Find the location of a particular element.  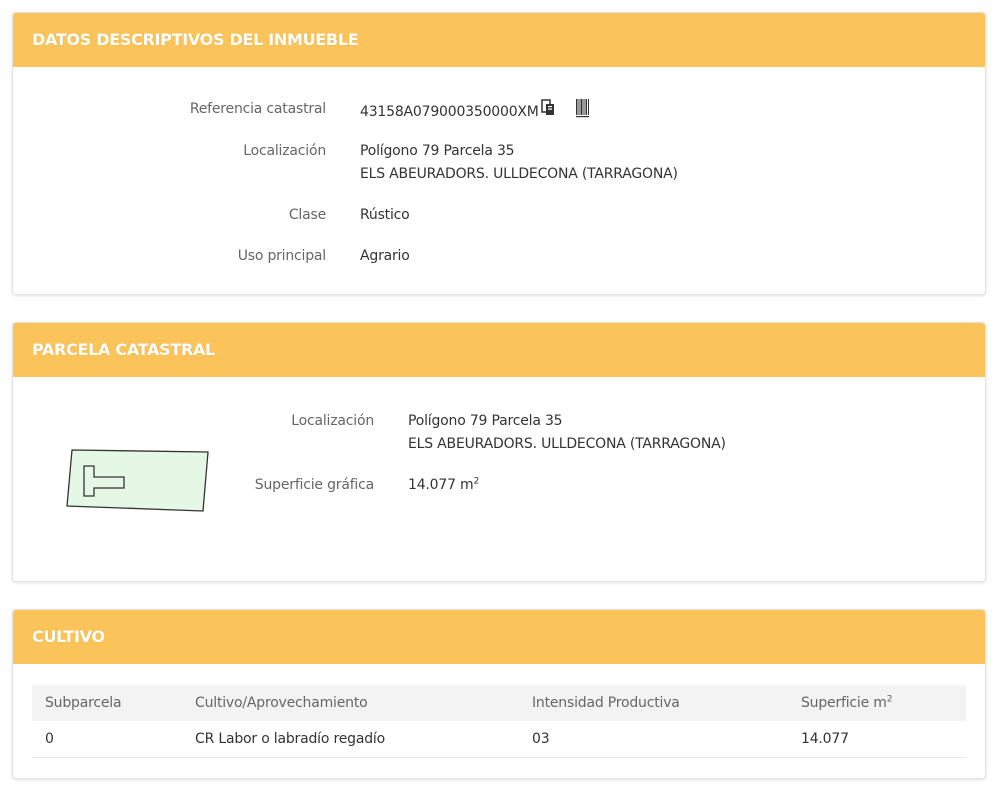

cell-subparcela: 0 is located at coordinates (107, 739).